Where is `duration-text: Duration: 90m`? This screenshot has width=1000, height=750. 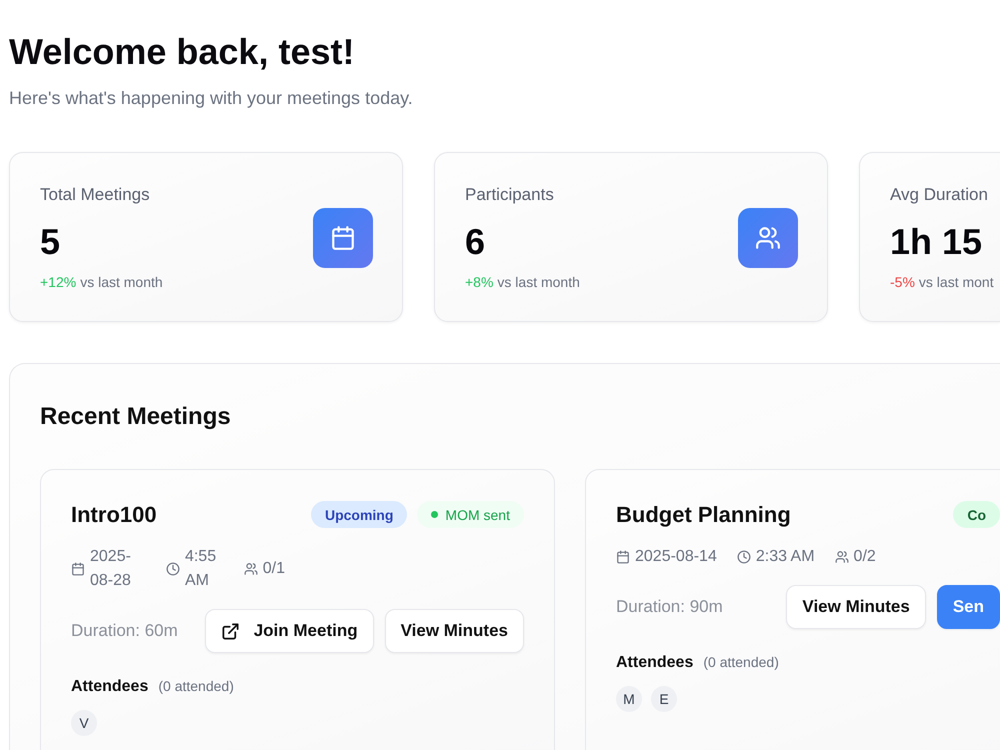 duration-text: Duration: 90m is located at coordinates (669, 607).